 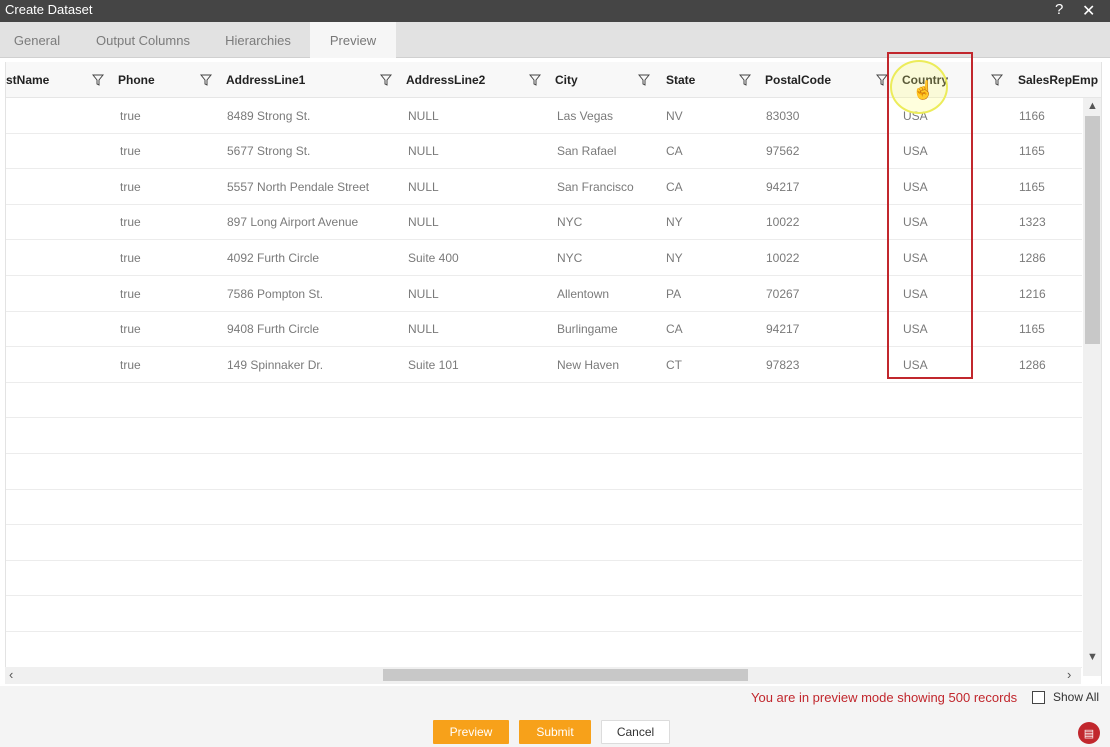 I want to click on col-city-cell: Allentown, so click(x=583, y=293).